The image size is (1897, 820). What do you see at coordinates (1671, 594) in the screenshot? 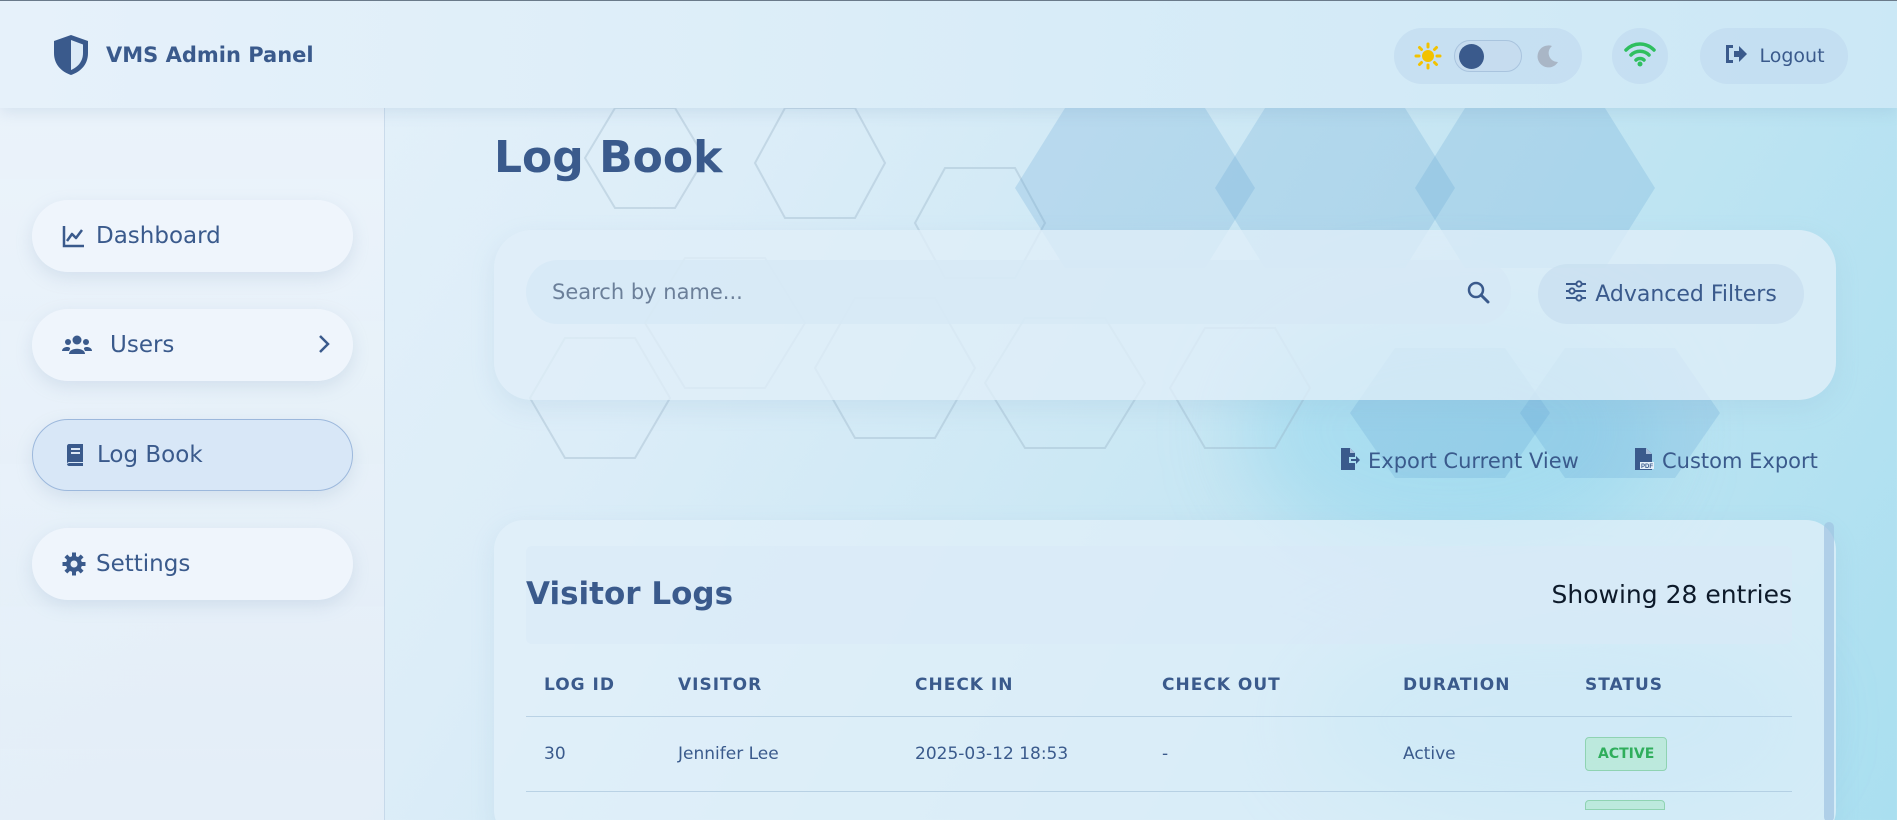
I see `entries-count: Showing 28 entries` at bounding box center [1671, 594].